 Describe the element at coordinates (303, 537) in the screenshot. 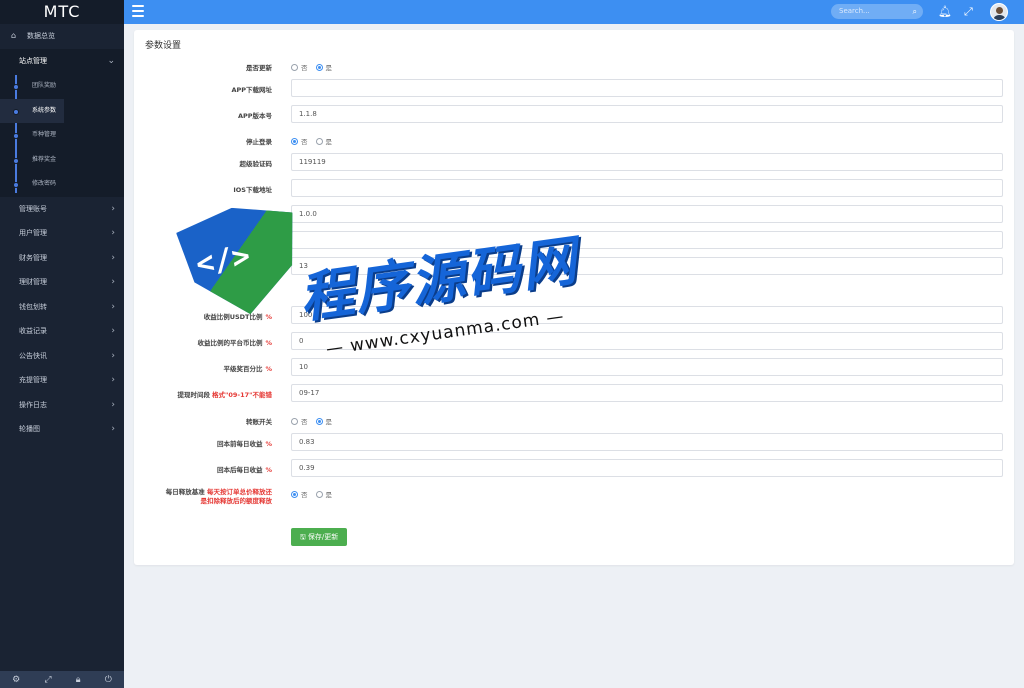

I see `save-icon: 🖫︎` at that location.